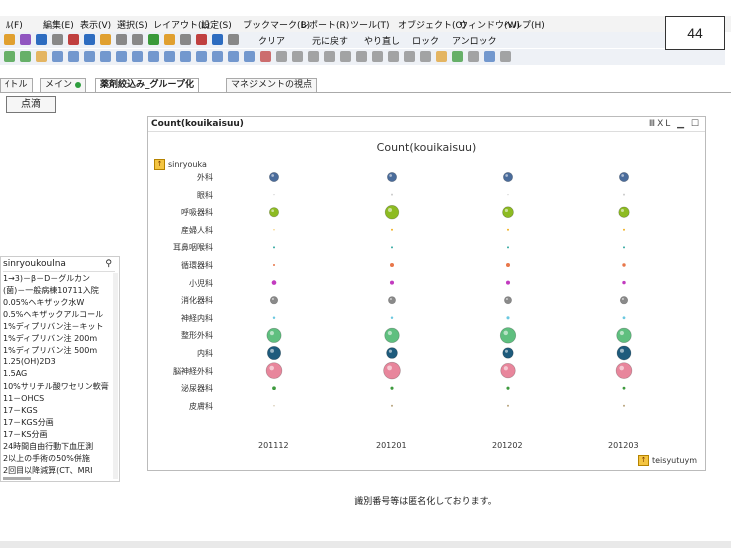 The height and width of the screenshot is (548, 731). What do you see at coordinates (330, 40) in the screenshot?
I see `undo-button: 元に戻す` at bounding box center [330, 40].